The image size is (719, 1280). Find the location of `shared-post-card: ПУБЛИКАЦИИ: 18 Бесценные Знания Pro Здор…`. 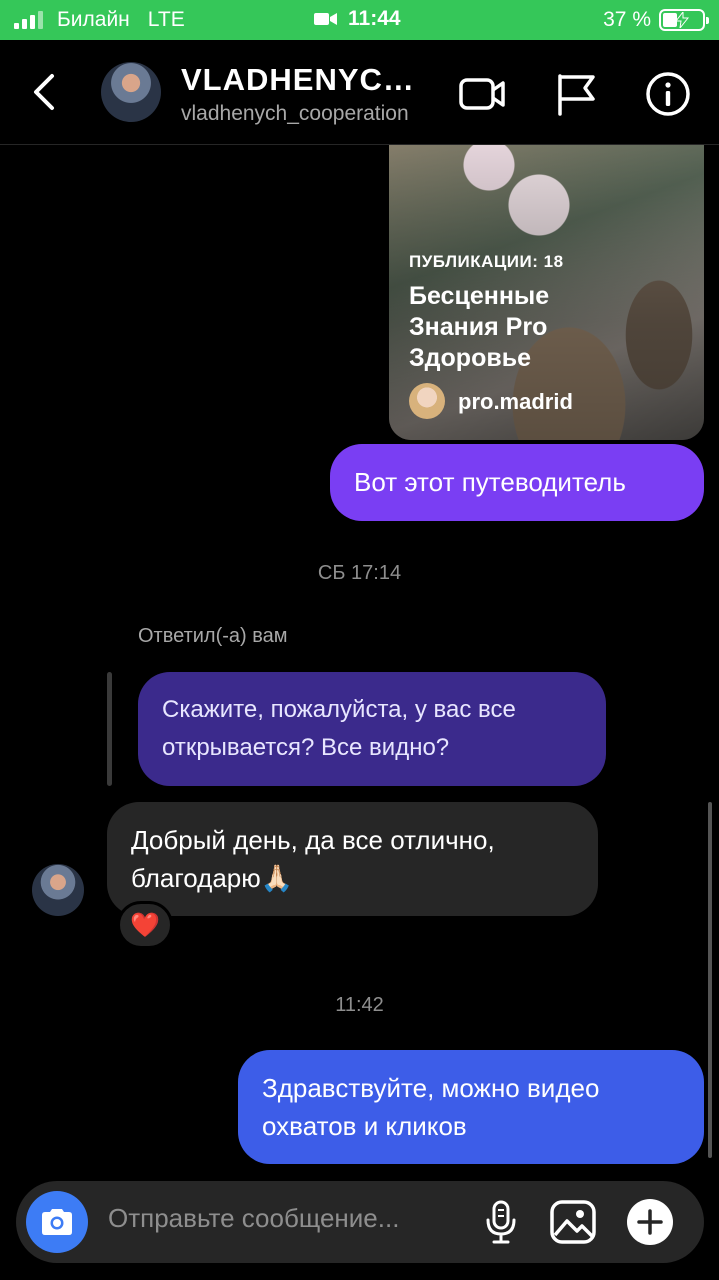

shared-post-card: ПУБЛИКАЦИИ: 18 Бесценные Знания Pro Здор… is located at coordinates (546, 292).